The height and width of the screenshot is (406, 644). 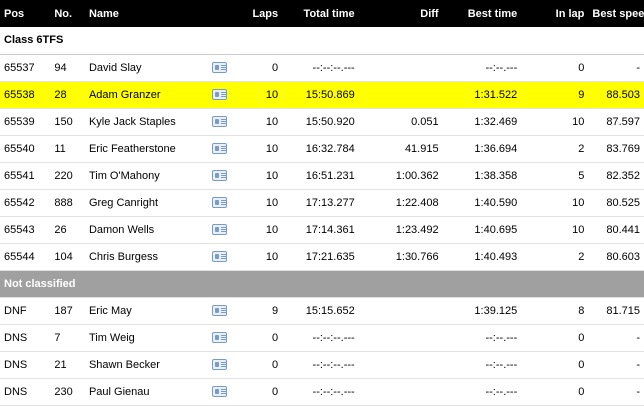 I want to click on diff-cell: 1:23.492, so click(x=400, y=230).